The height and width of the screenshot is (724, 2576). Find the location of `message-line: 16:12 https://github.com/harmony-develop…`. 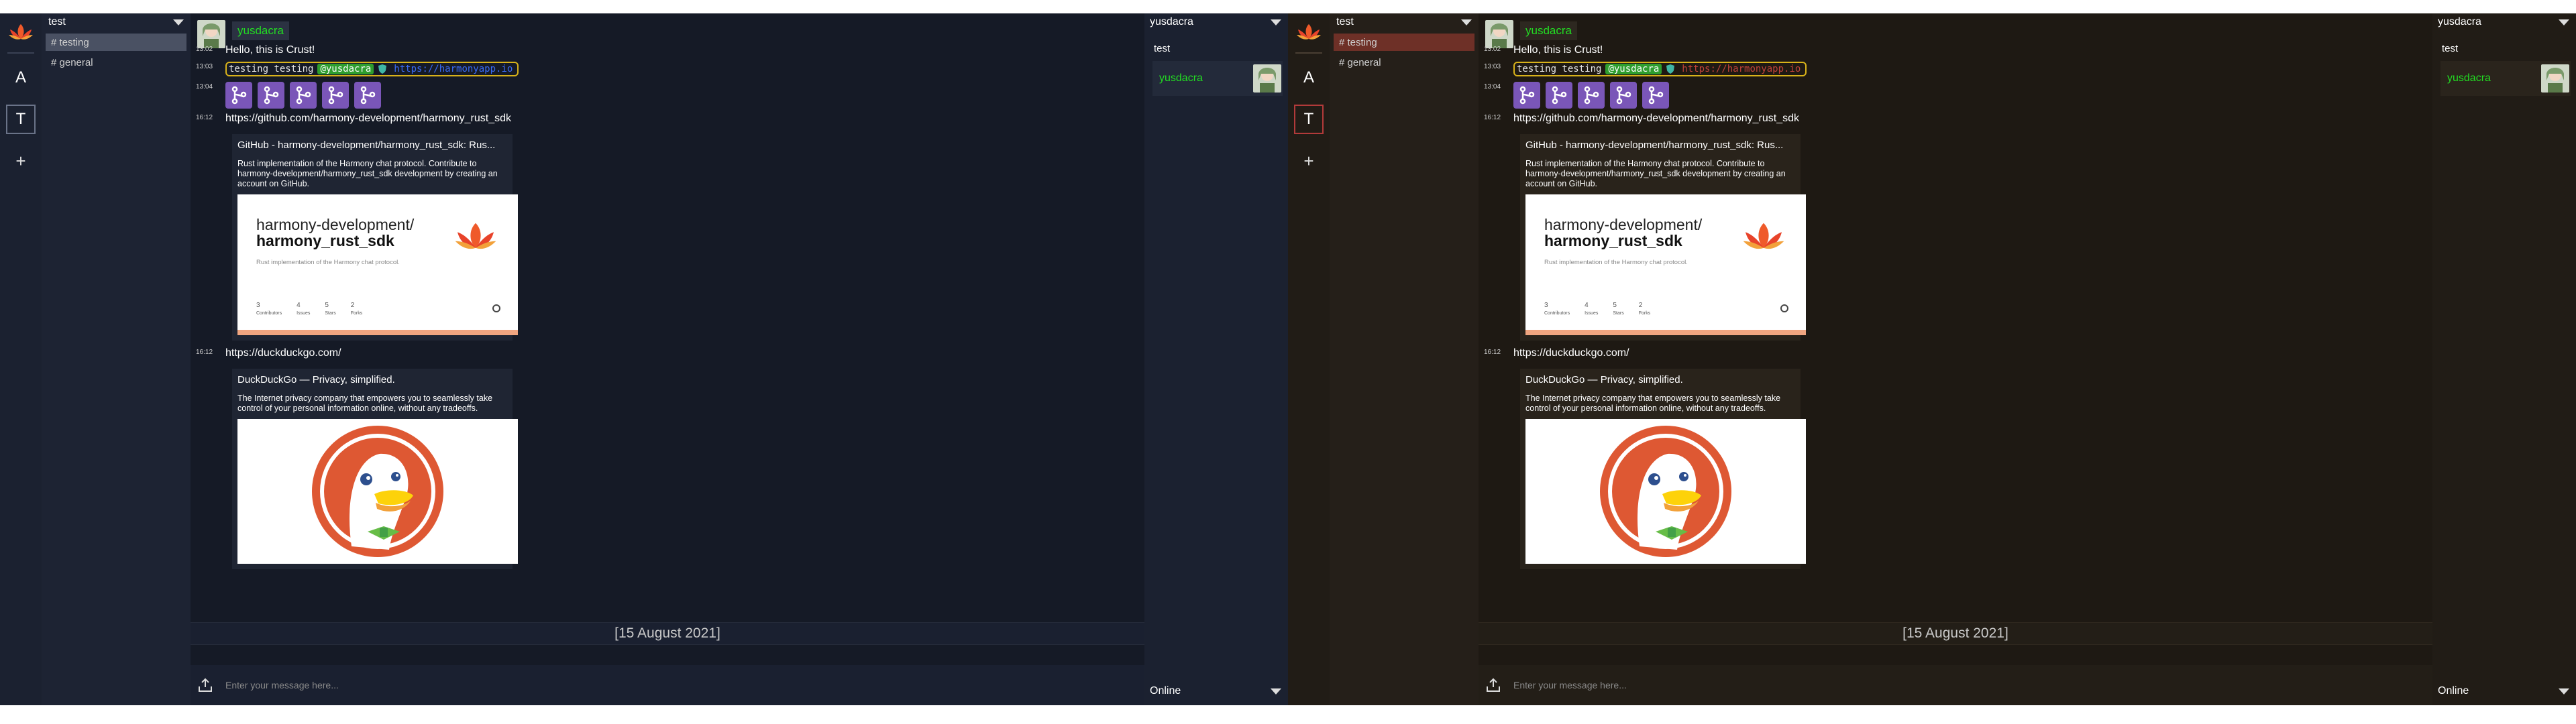

message-line: 16:12 https://github.com/harmony-develop… is located at coordinates (670, 121).